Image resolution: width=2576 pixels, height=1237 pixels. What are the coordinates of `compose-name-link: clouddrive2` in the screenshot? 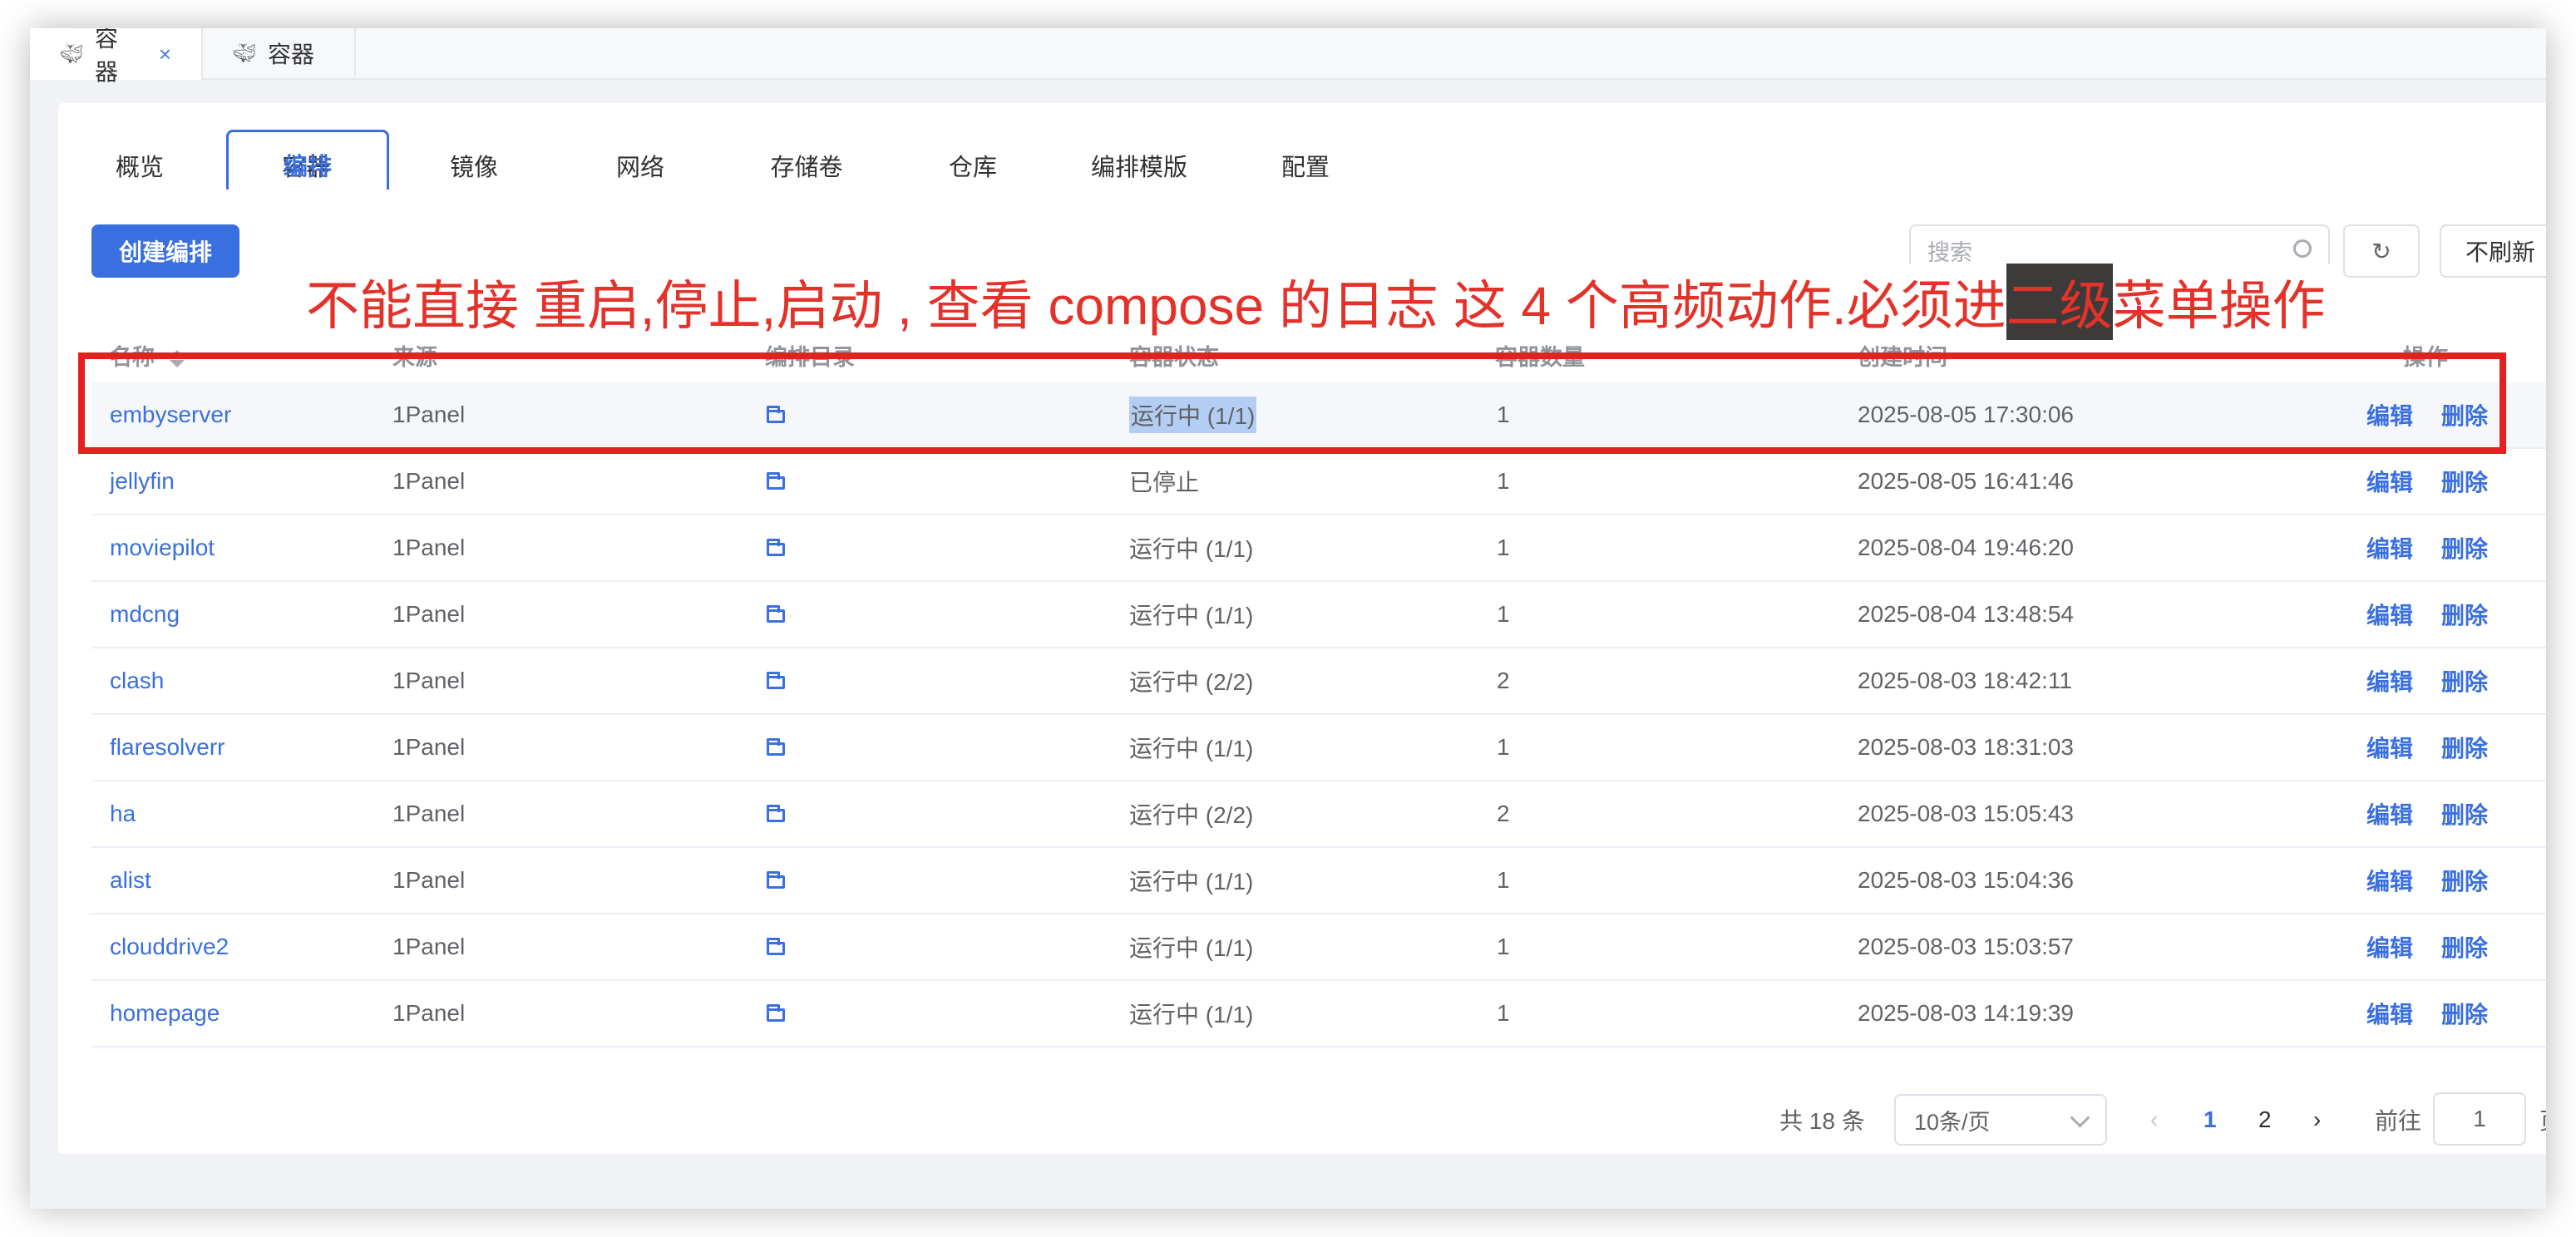 It's located at (169, 946).